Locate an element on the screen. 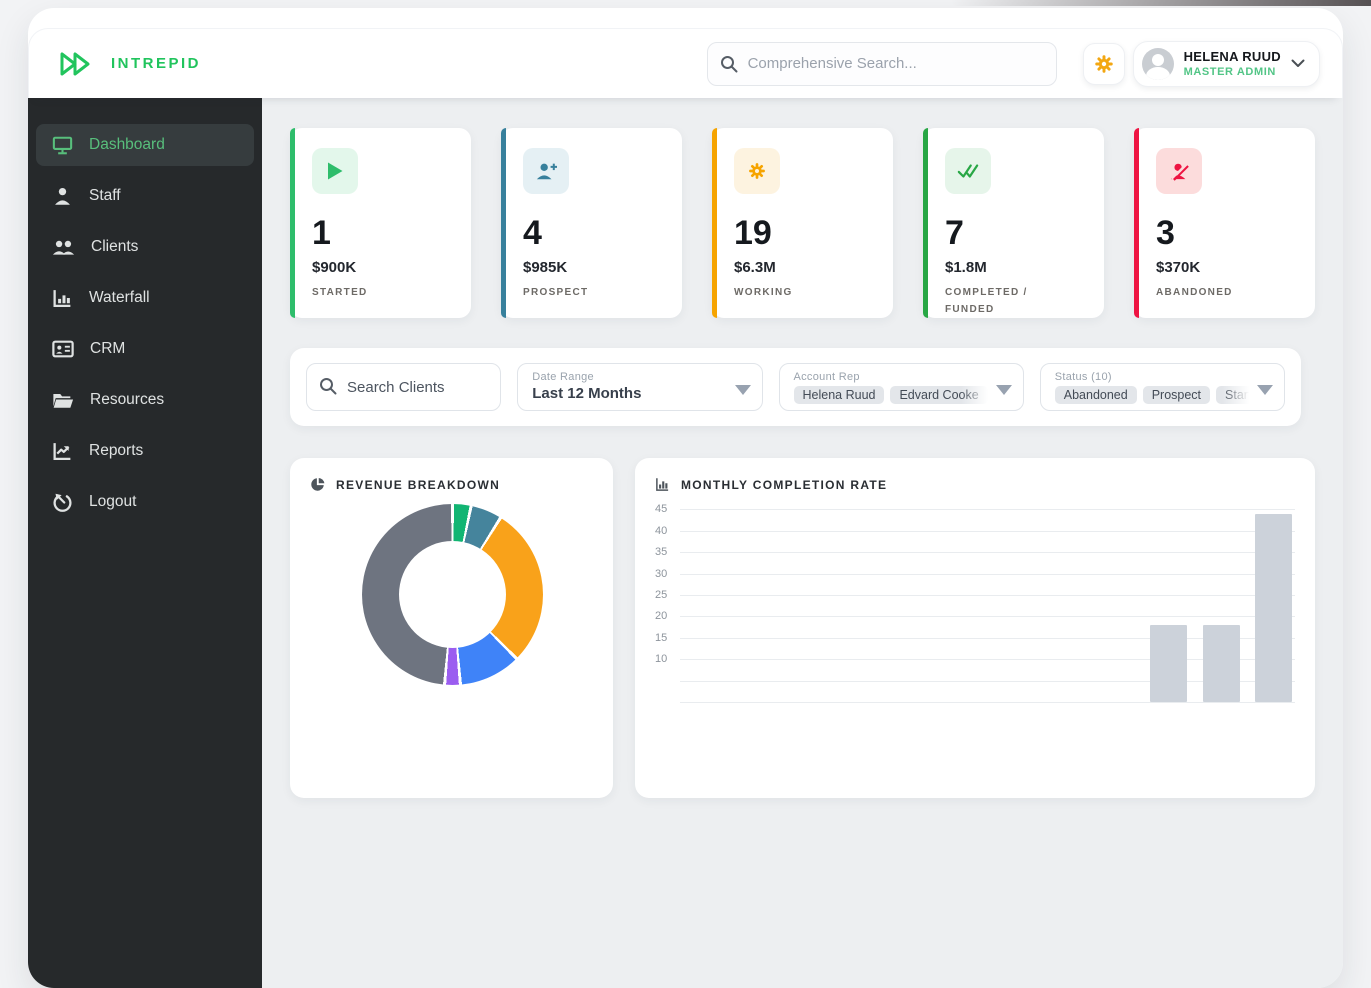 The image size is (1371, 988). sidebar-item-reports: Reports is located at coordinates (145, 451).